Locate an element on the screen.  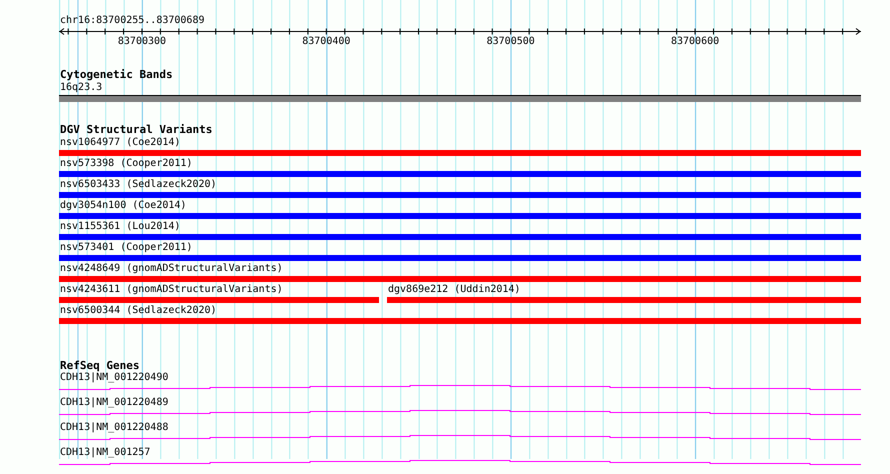
variant-label: nsv6503433 (Sedlazeck2020) is located at coordinates (138, 184).